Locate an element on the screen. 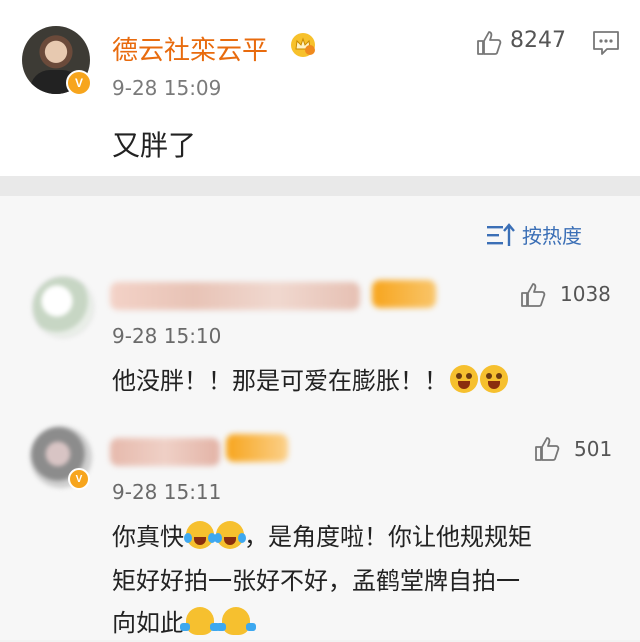 Image resolution: width=640 pixels, height=642 pixels. crown-icon is located at coordinates (303, 45).